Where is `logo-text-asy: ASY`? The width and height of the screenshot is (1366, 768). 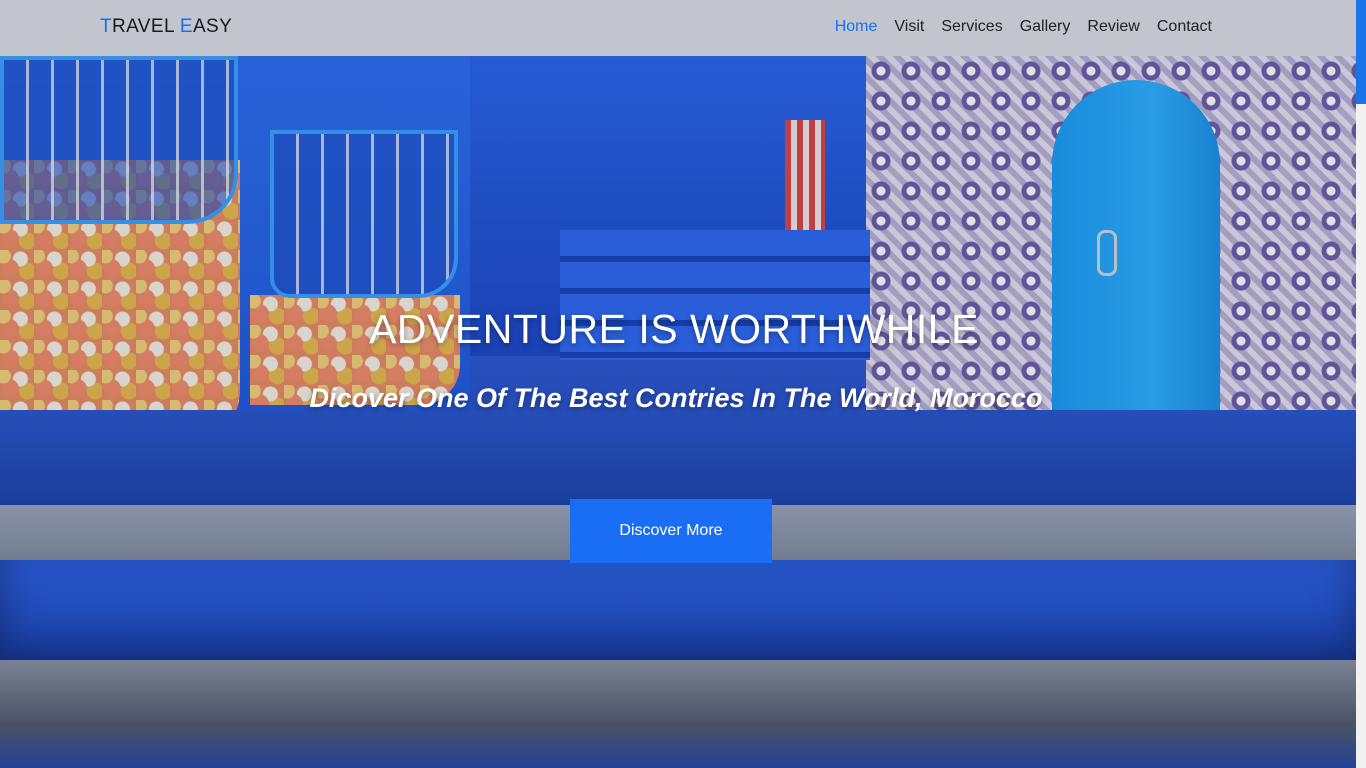 logo-text-asy: ASY is located at coordinates (212, 26).